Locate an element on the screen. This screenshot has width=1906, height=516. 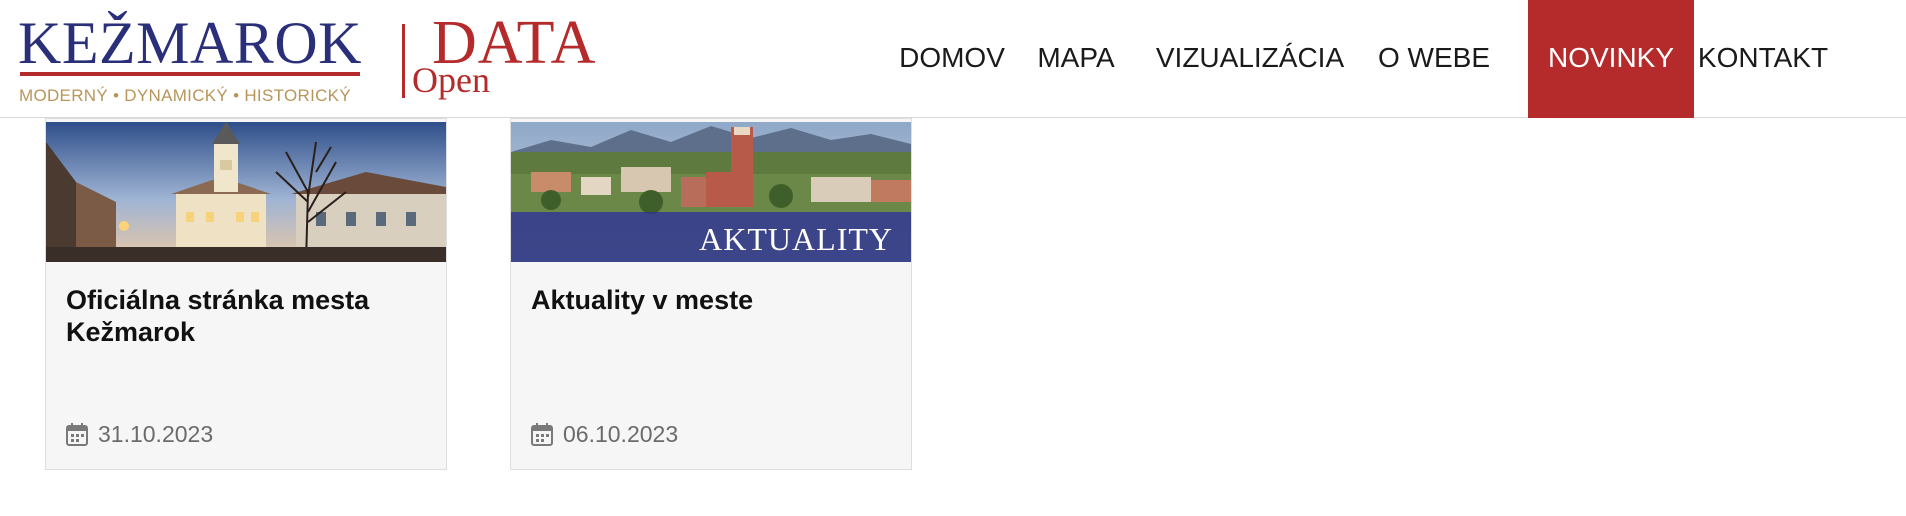
card-date-text: 31.10.2023 is located at coordinates (156, 433).